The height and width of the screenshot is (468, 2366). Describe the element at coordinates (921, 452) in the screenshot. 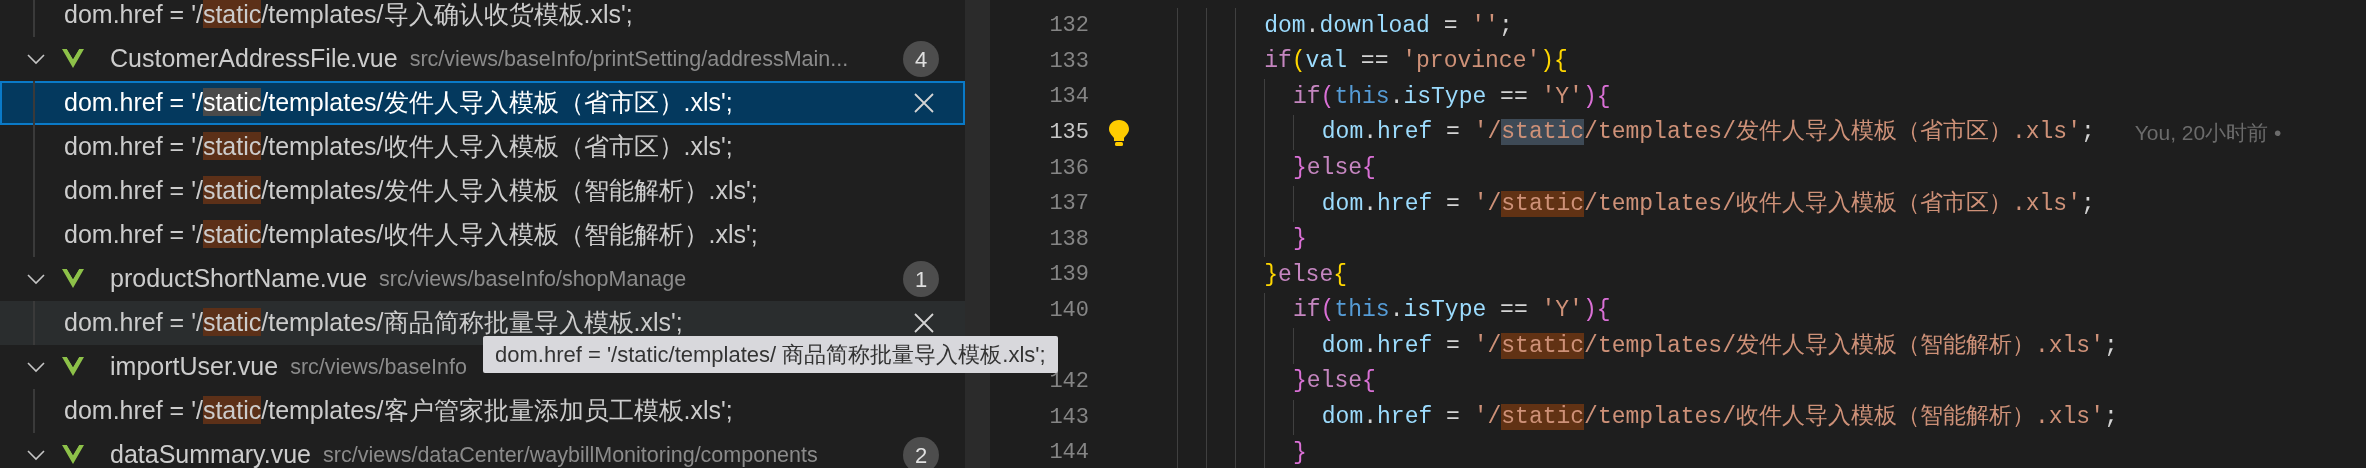

I see `match-count-badge: 2` at that location.